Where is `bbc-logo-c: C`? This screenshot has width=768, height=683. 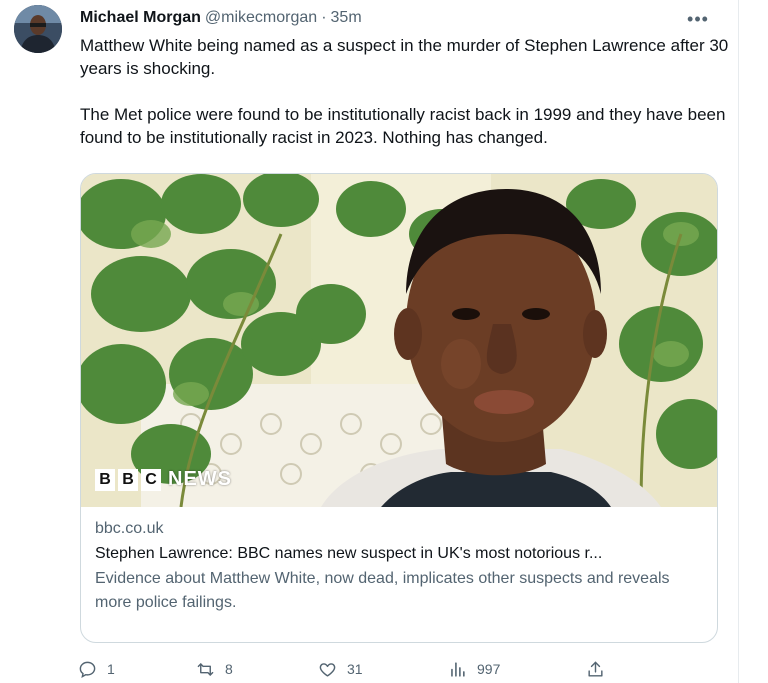 bbc-logo-c: C is located at coordinates (151, 479).